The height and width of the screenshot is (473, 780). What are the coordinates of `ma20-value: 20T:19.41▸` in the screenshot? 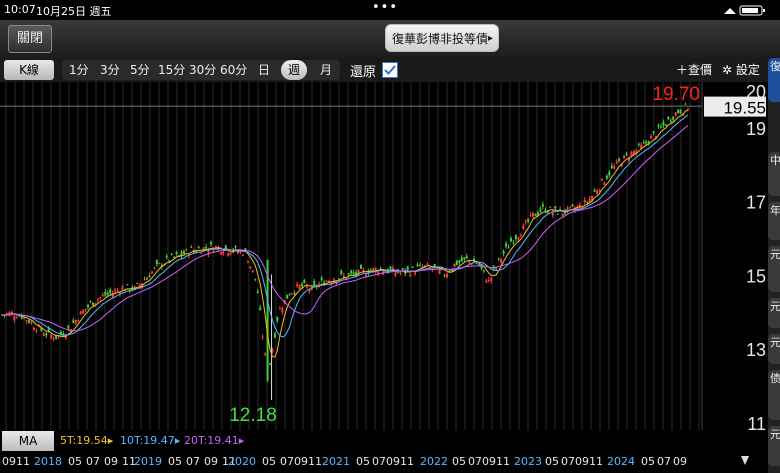 It's located at (214, 440).